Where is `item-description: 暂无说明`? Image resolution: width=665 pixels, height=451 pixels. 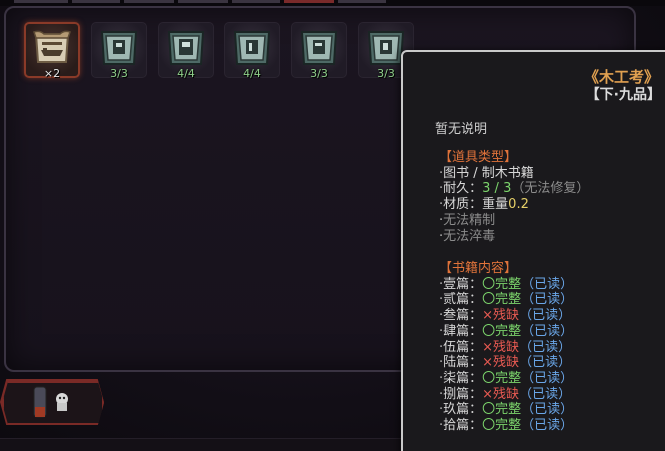
item-description: 暂无说明 is located at coordinates (461, 129).